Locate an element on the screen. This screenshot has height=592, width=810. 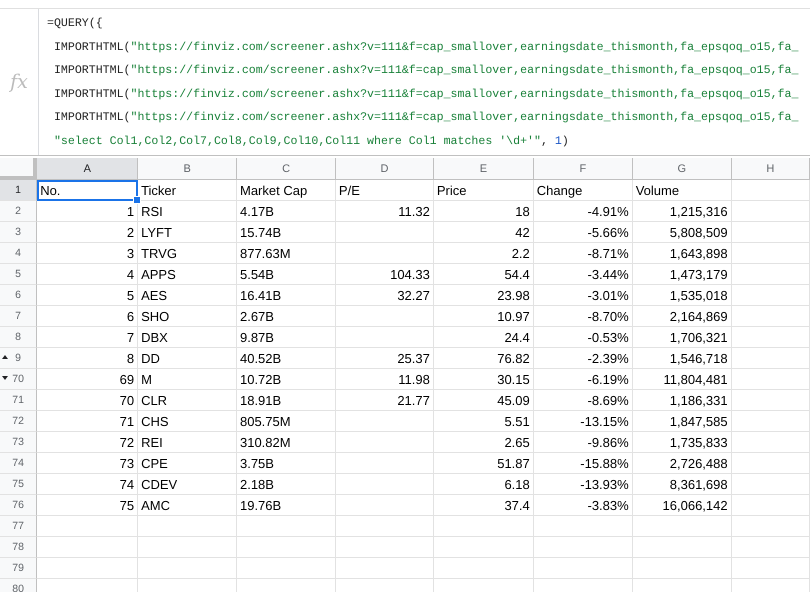
table-cell: Ticker is located at coordinates (187, 190).